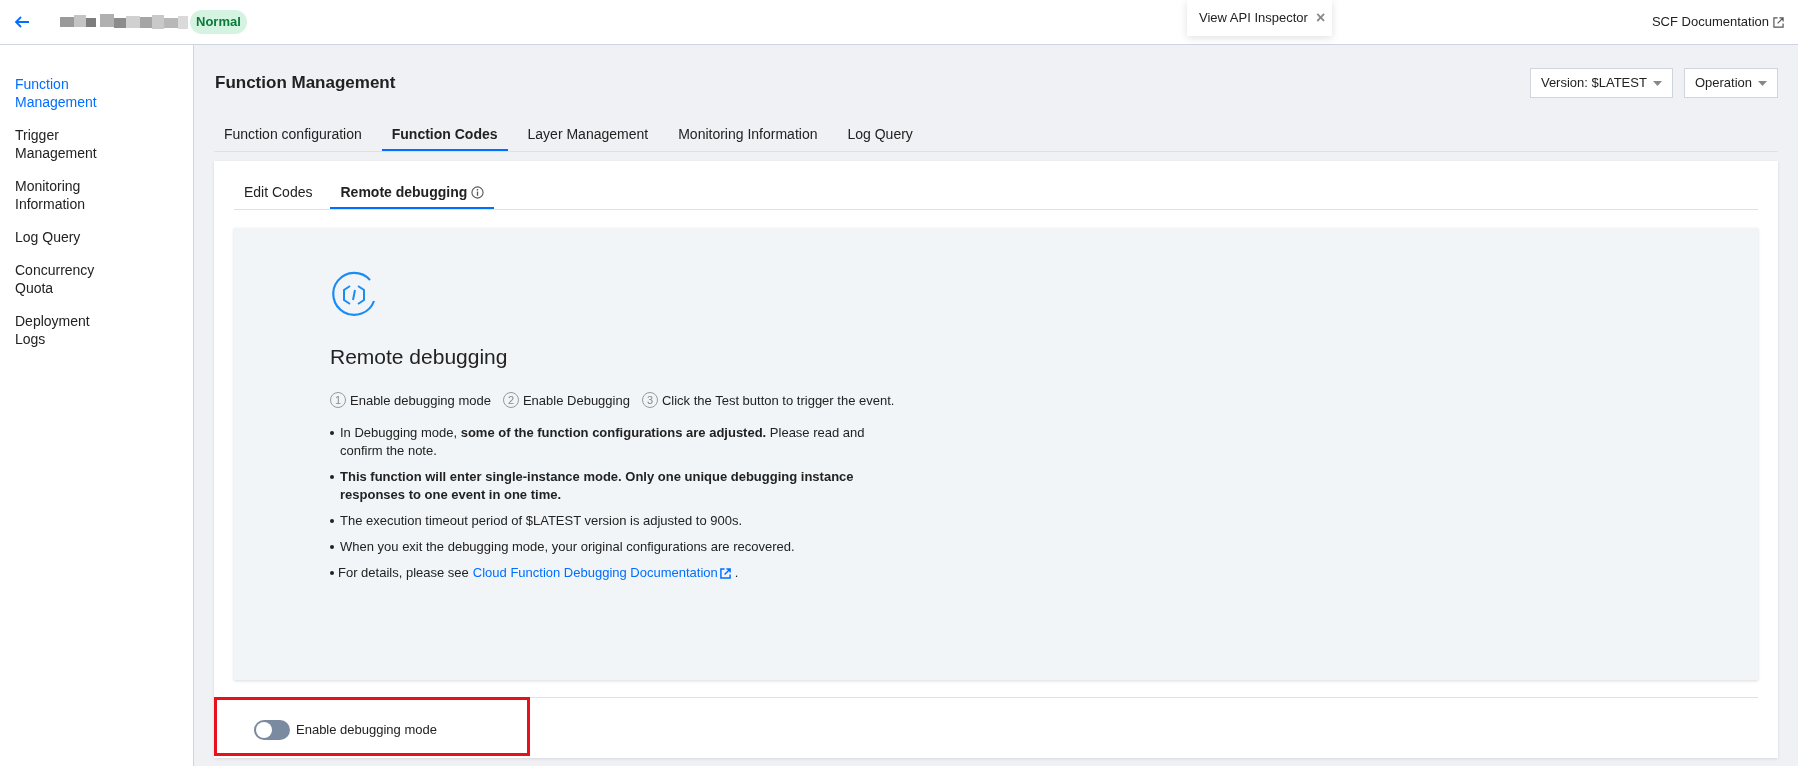  I want to click on sidebar-item: Concurrency Quota, so click(60, 279).